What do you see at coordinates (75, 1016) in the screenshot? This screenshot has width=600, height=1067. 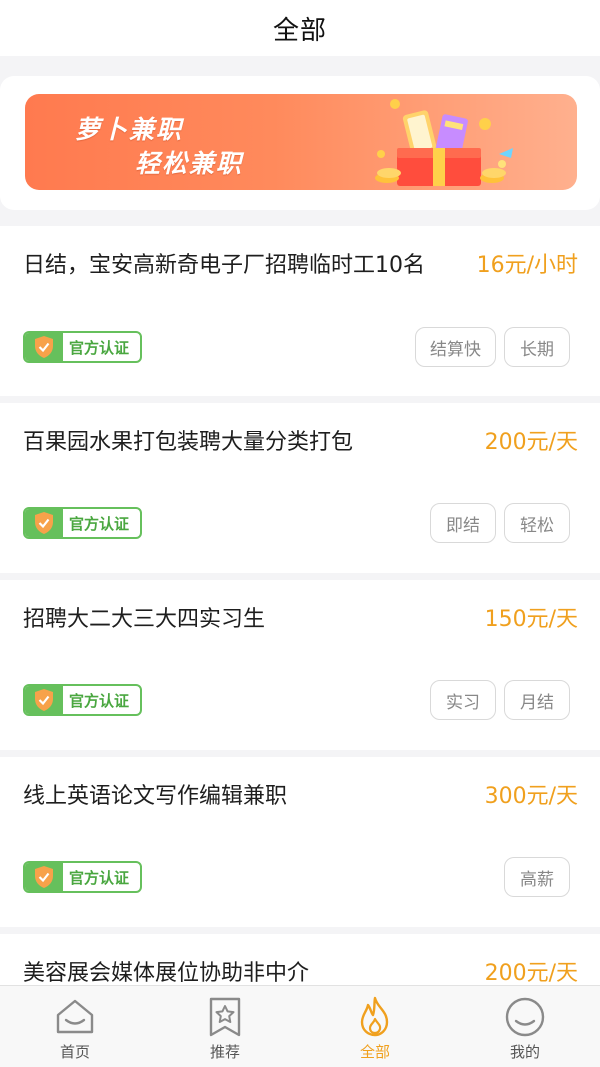 I see `home-icon` at bounding box center [75, 1016].